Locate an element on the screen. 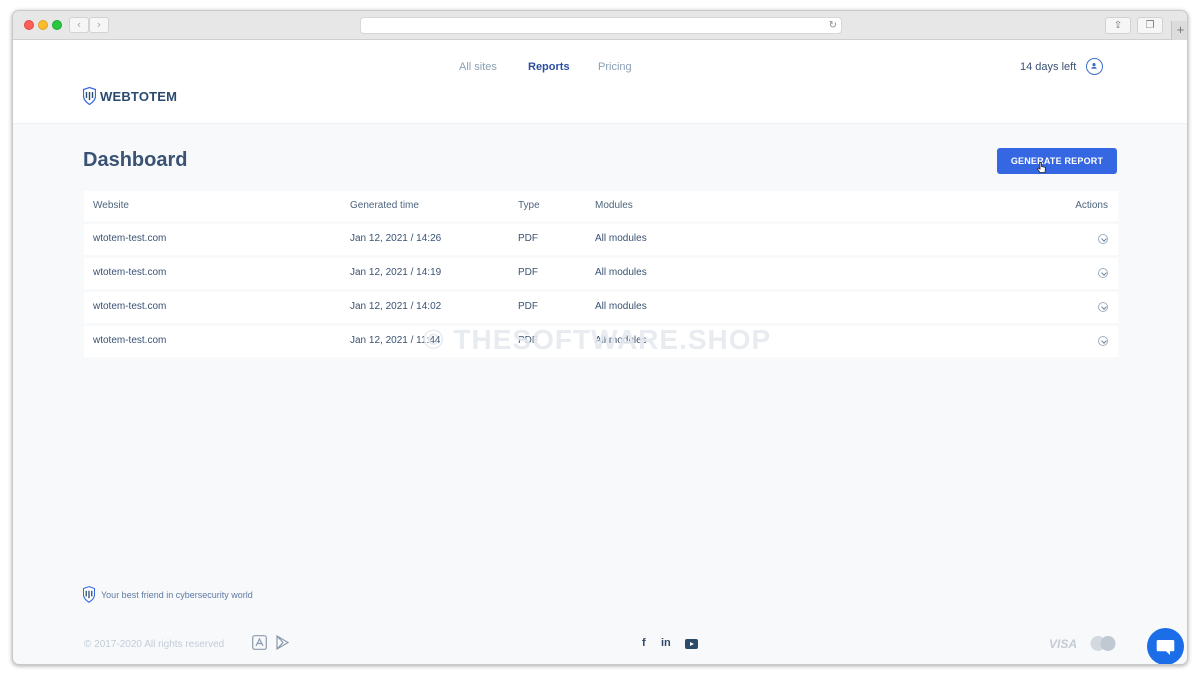 The width and height of the screenshot is (1200, 677). chat-bubble-icon is located at coordinates (1165, 647).